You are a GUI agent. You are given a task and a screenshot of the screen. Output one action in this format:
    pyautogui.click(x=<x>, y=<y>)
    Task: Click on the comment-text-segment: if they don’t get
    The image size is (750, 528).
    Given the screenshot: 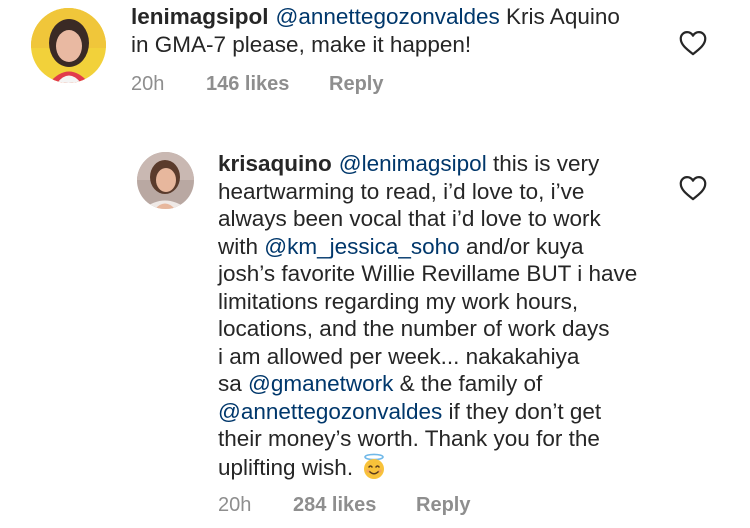 What is the action you would take?
    pyautogui.click(x=522, y=411)
    